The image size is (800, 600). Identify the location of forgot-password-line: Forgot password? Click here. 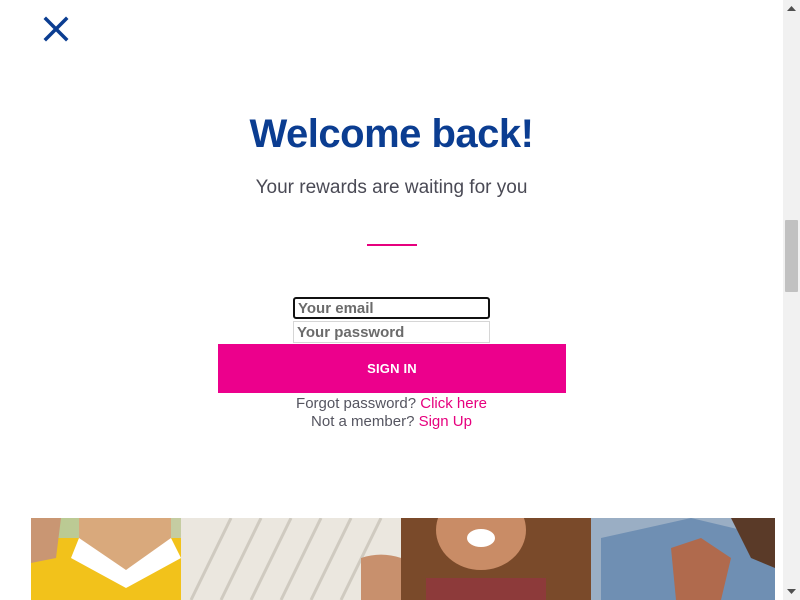
(391, 403).